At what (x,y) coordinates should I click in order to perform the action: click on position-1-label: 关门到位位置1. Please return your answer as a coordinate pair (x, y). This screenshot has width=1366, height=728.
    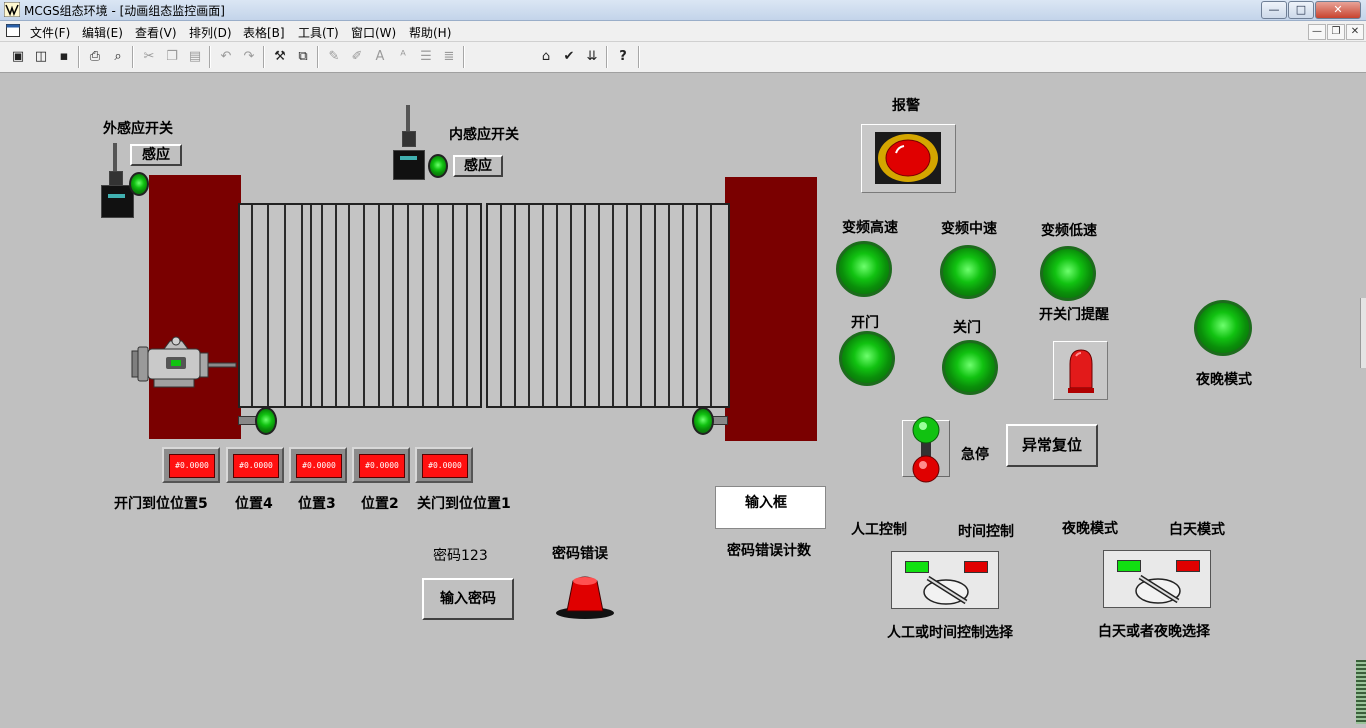
    Looking at the image, I should click on (464, 504).